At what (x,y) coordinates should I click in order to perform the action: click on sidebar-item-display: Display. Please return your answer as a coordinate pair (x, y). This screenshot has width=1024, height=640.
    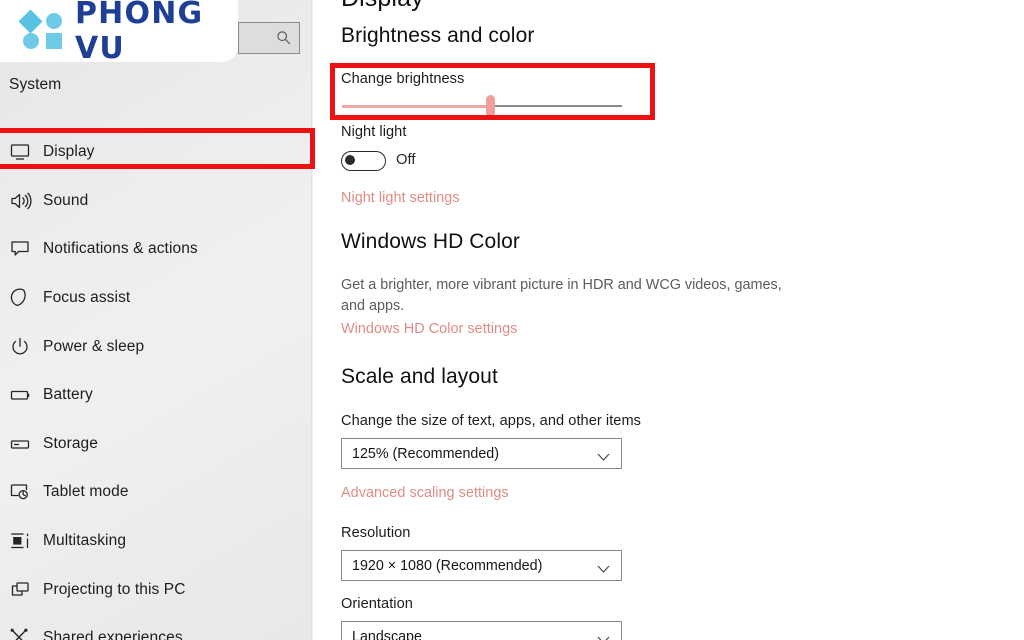
    Looking at the image, I should click on (156, 152).